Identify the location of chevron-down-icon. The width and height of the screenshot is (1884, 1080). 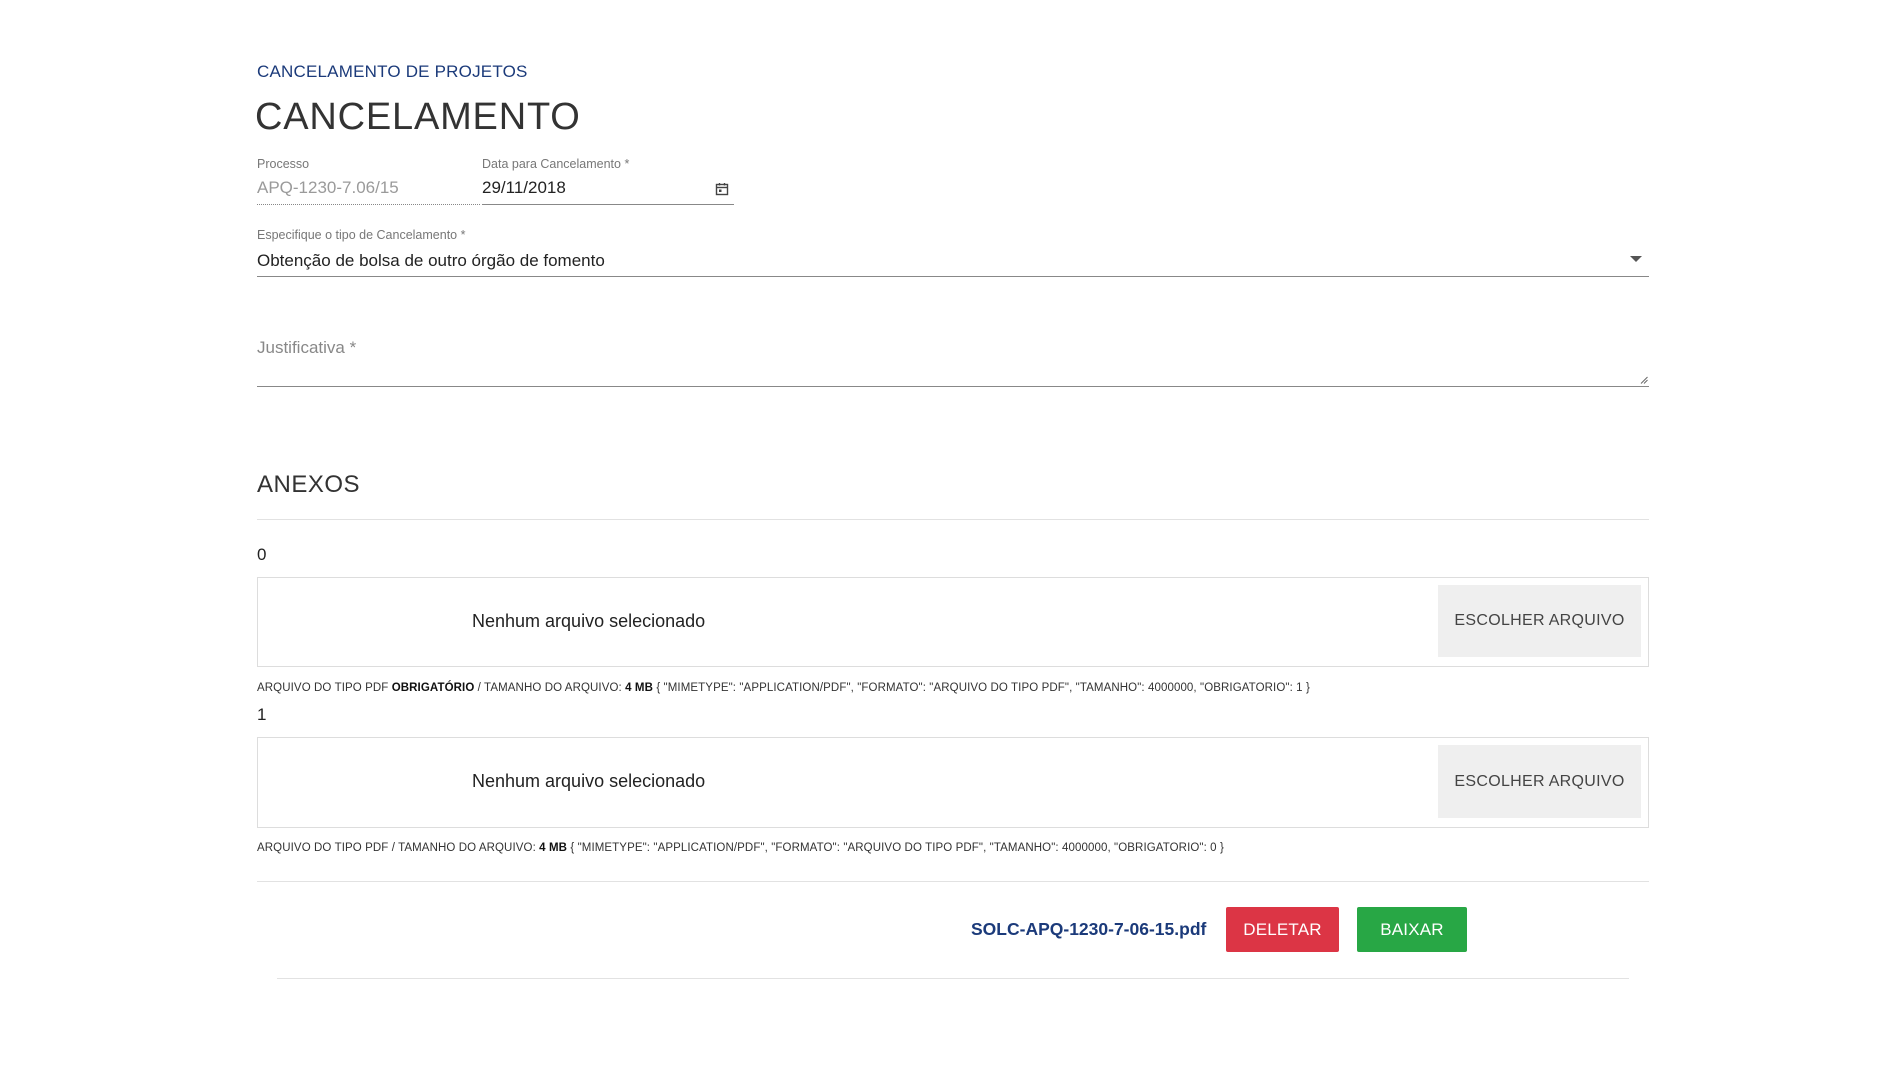
(1636, 259).